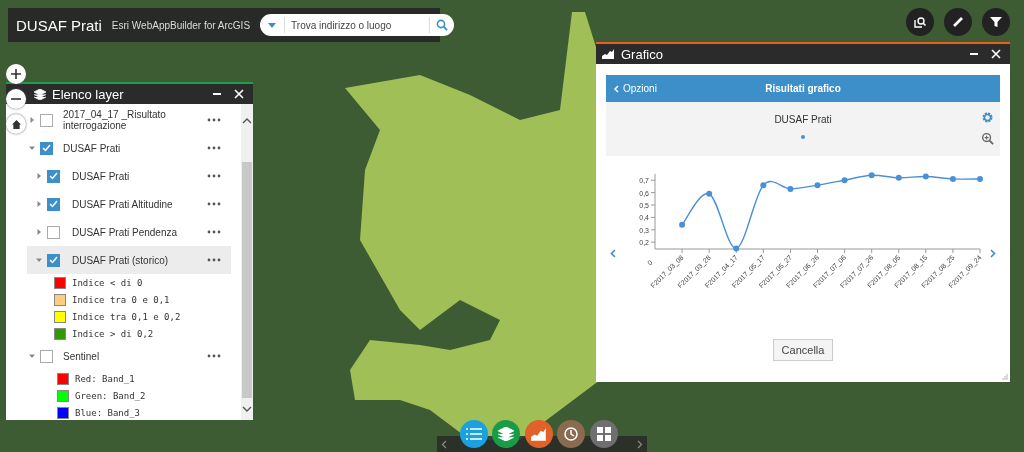  I want to click on layer-row: DUSAF Prati Pendenza, so click(129, 232).